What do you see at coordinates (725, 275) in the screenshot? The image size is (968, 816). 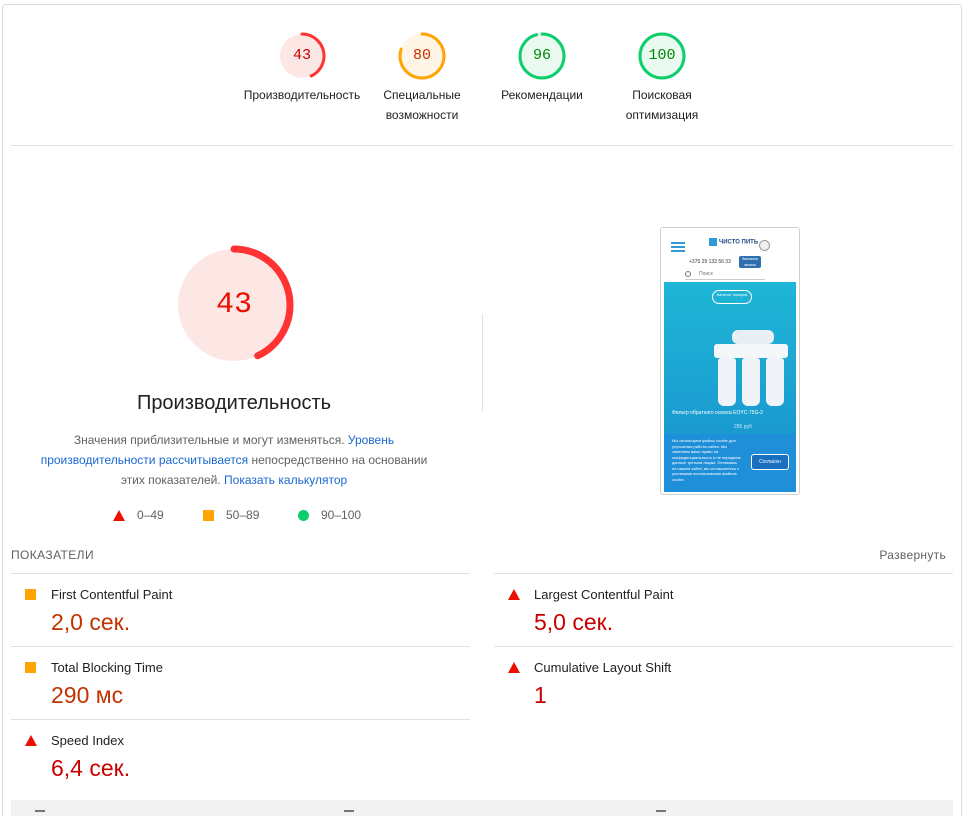 I see `thumb-search: Поиск` at bounding box center [725, 275].